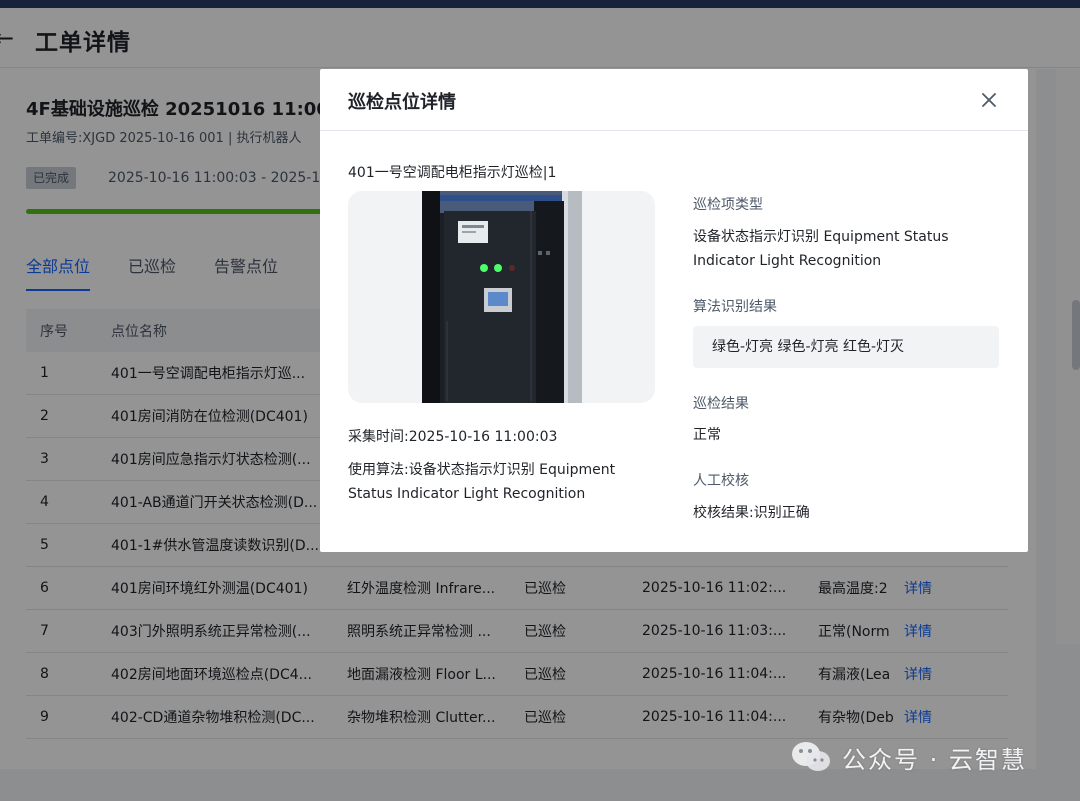 This screenshot has width=1080, height=801. What do you see at coordinates (735, 307) in the screenshot?
I see `algo-result-label: 算法识别结果` at bounding box center [735, 307].